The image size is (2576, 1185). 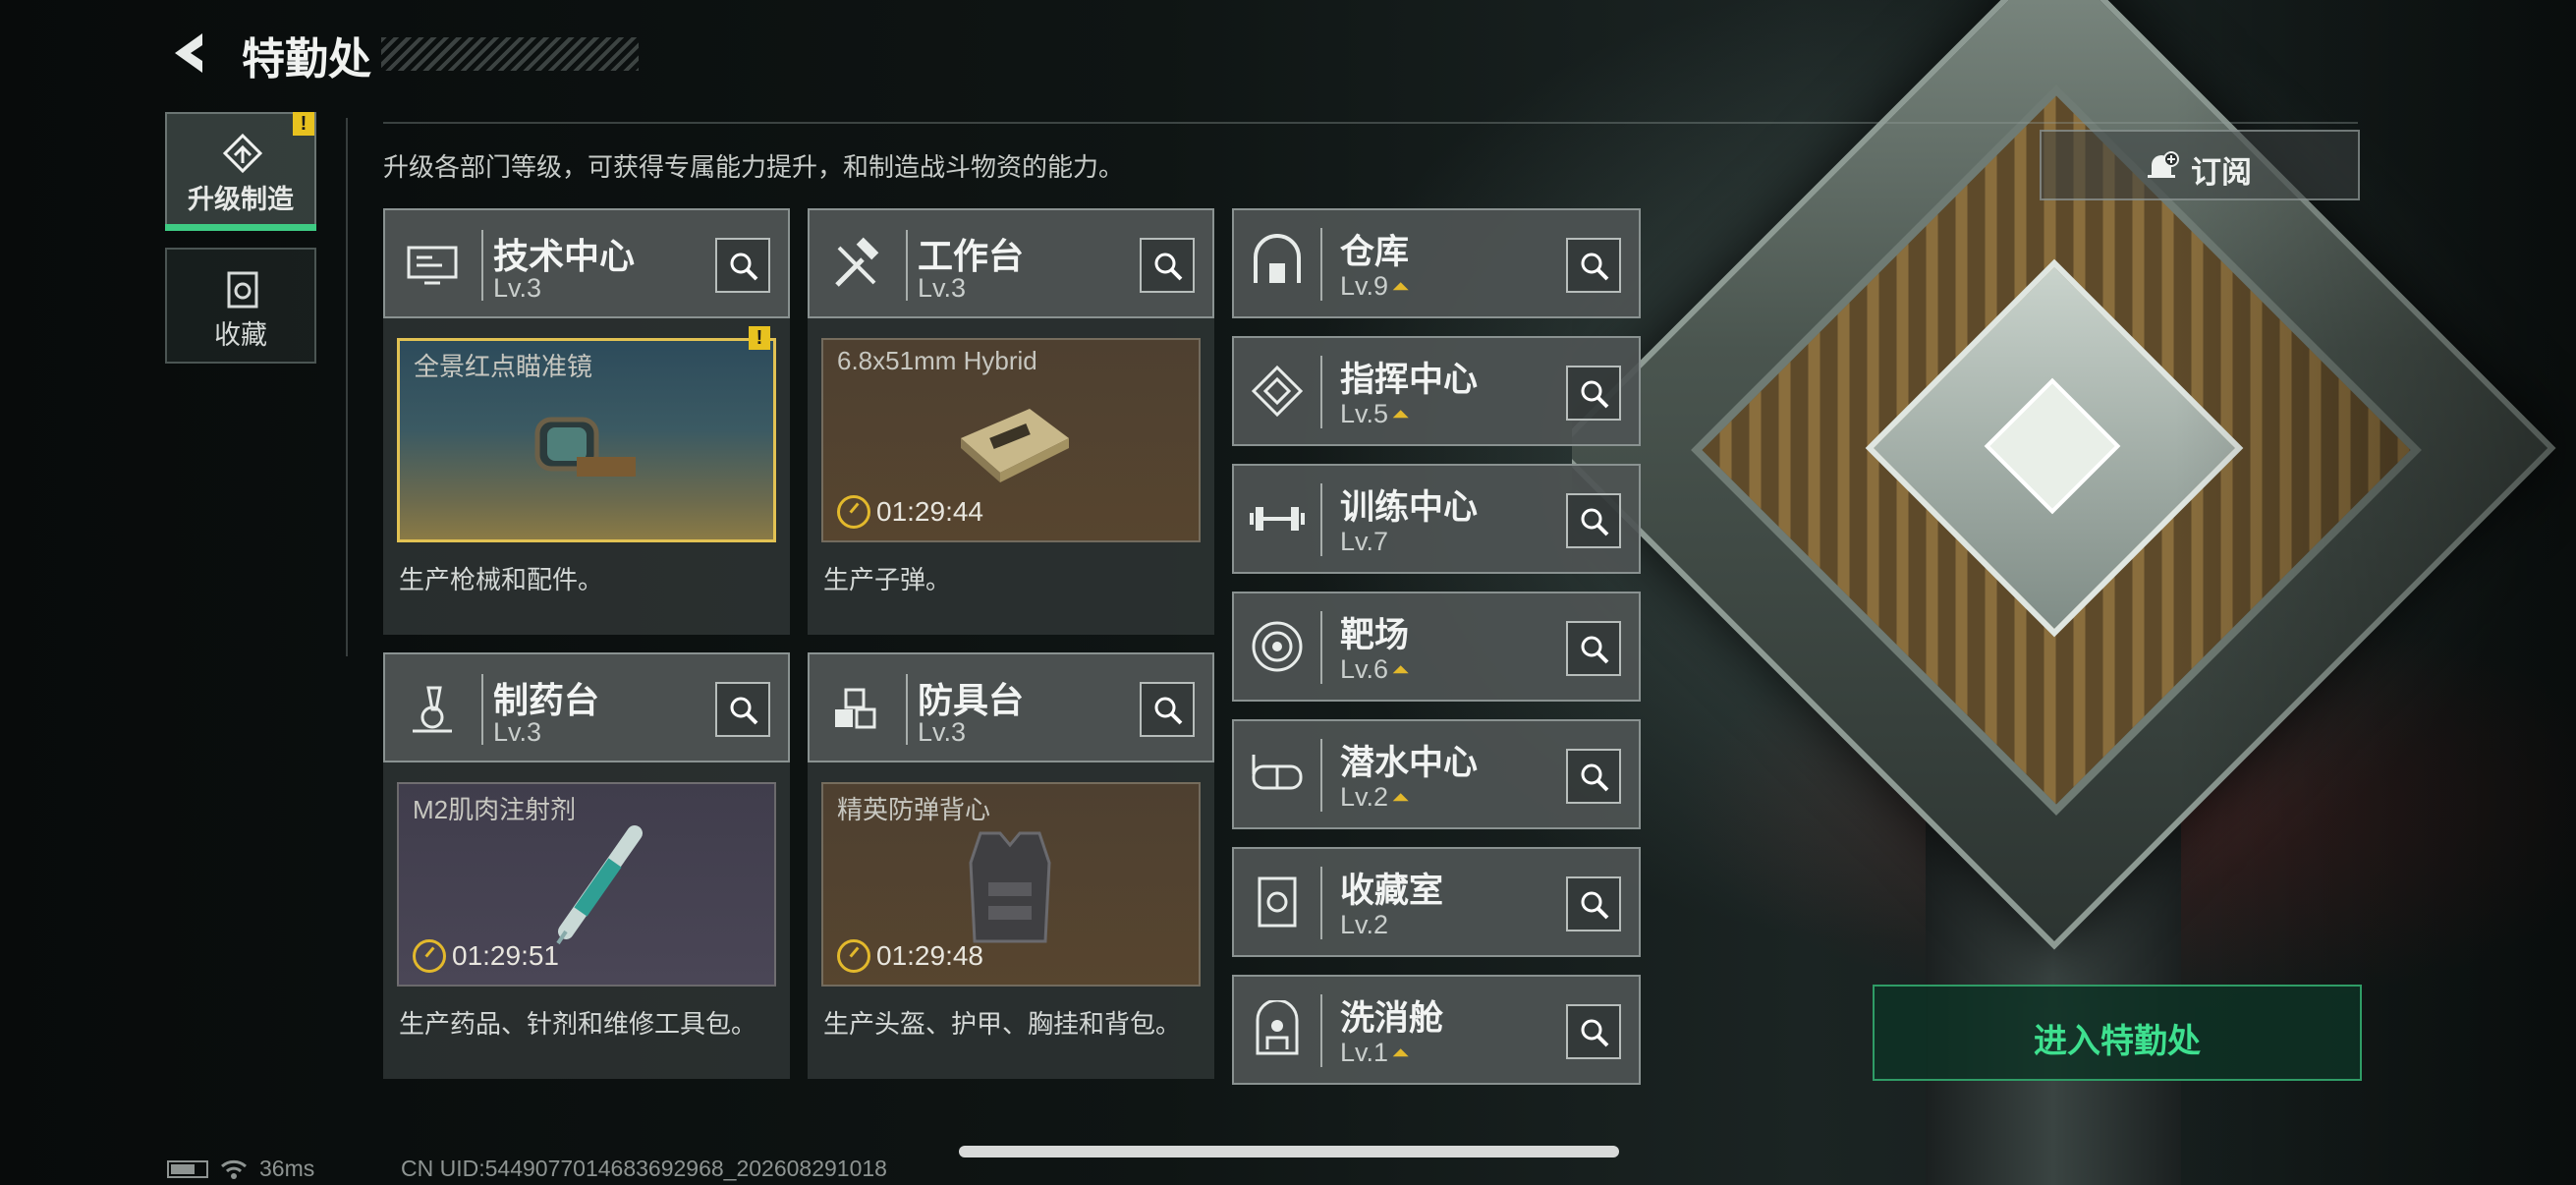 I want to click on production-timer: 01:29:48, so click(x=910, y=956).